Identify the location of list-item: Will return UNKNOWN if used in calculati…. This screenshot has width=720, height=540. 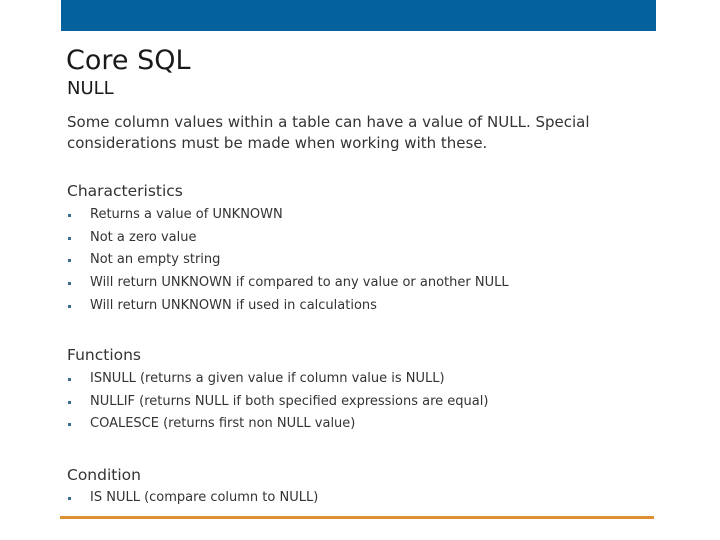
(288, 306).